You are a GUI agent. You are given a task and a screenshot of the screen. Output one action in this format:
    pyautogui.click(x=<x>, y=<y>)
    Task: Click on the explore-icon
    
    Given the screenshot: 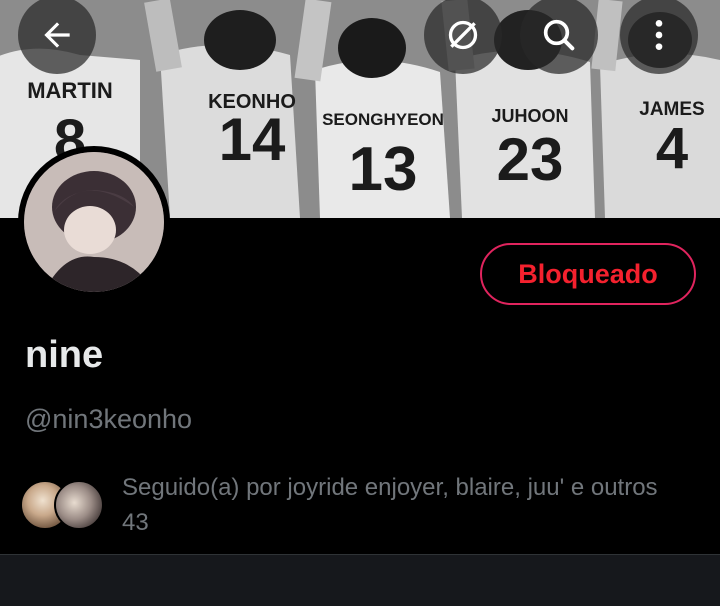 What is the action you would take?
    pyautogui.click(x=463, y=35)
    